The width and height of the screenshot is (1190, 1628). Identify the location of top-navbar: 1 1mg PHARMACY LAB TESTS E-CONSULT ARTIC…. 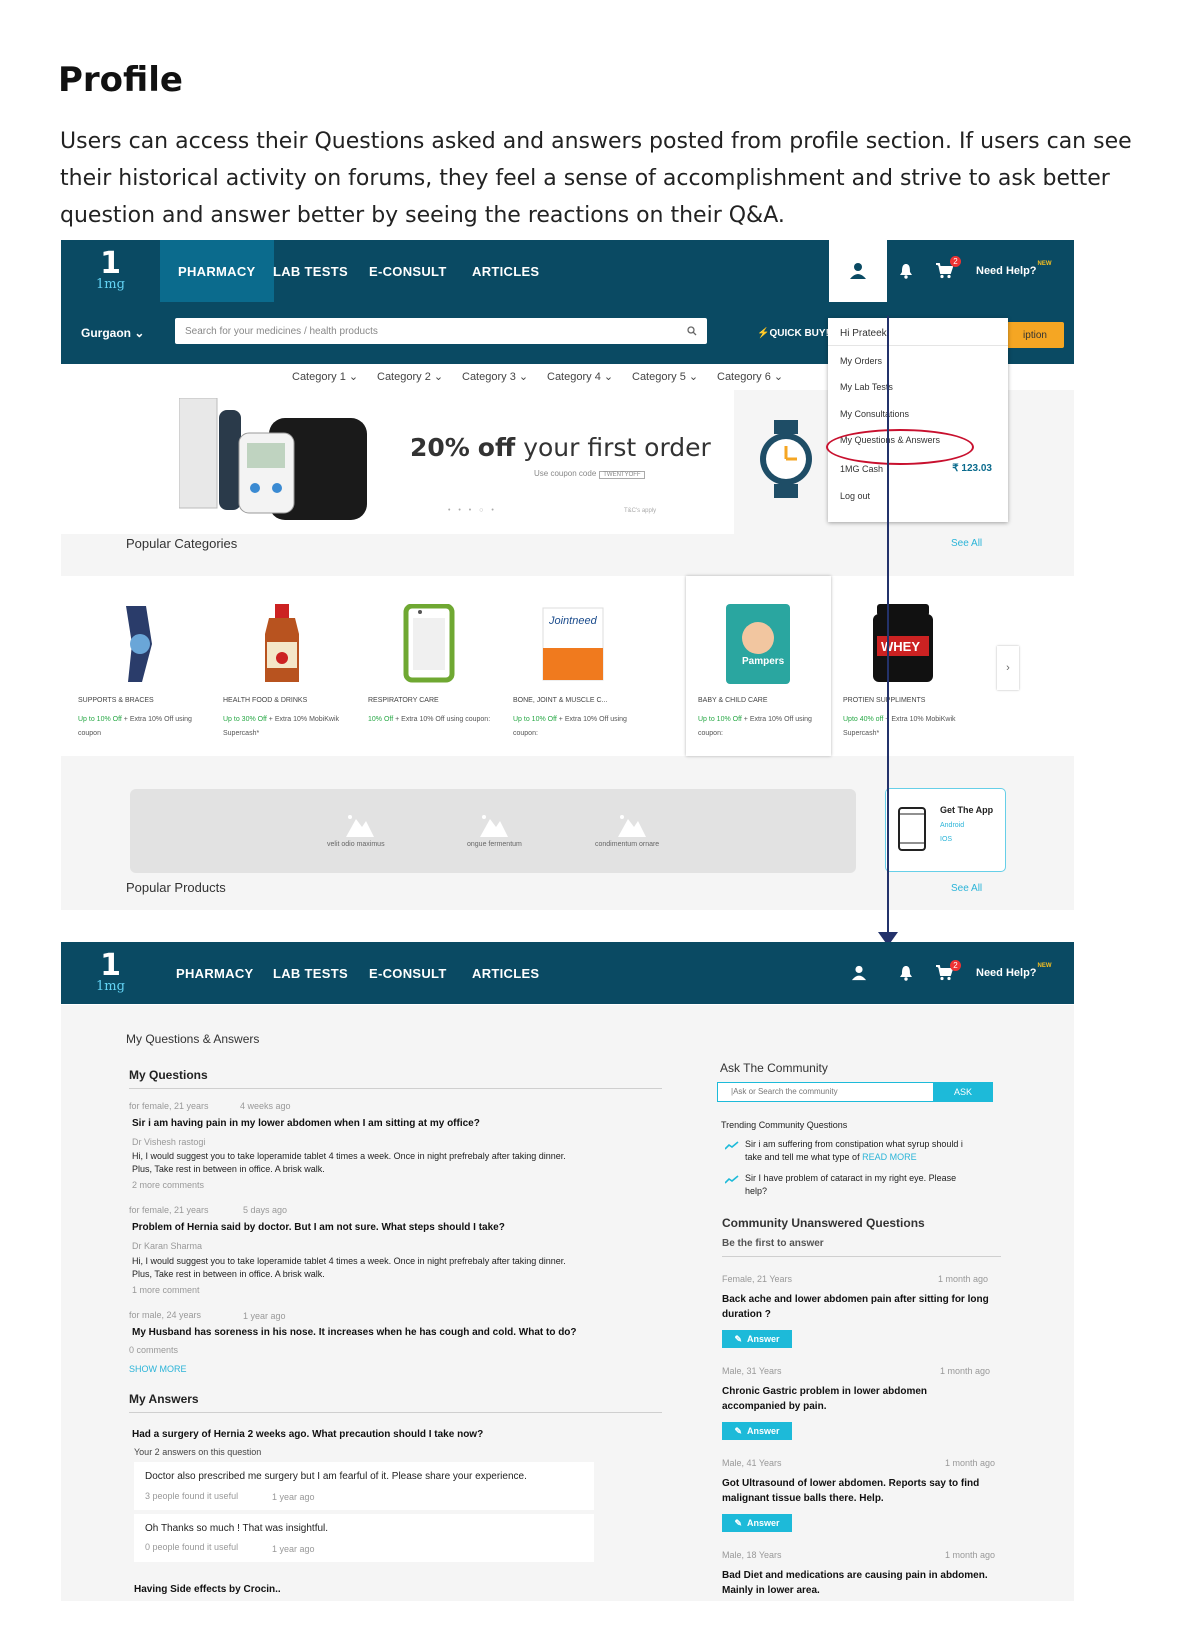
(567, 271).